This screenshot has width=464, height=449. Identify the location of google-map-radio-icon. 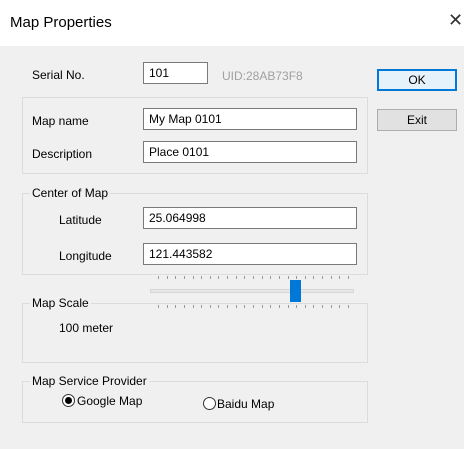
(68, 400).